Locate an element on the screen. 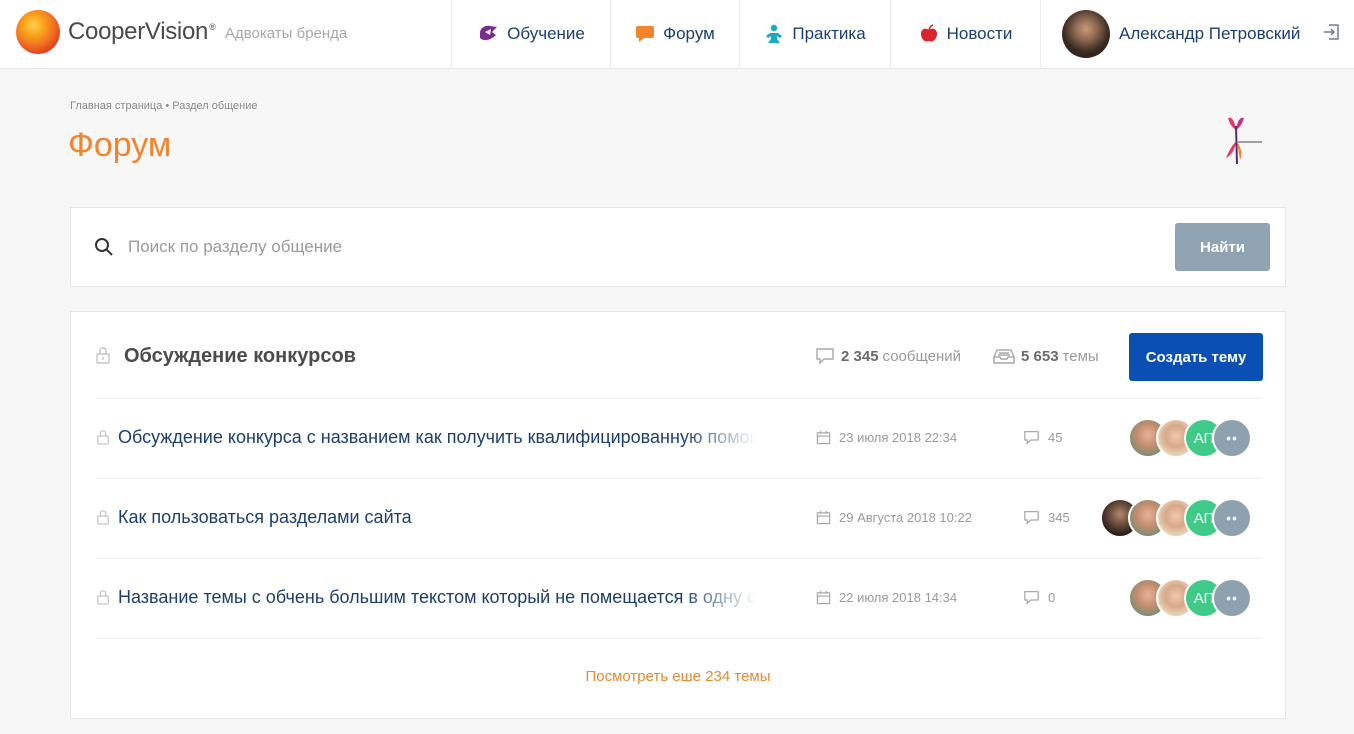 Image resolution: width=1354 pixels, height=734 pixels. brand-logo: CooperVision® is located at coordinates (116, 32).